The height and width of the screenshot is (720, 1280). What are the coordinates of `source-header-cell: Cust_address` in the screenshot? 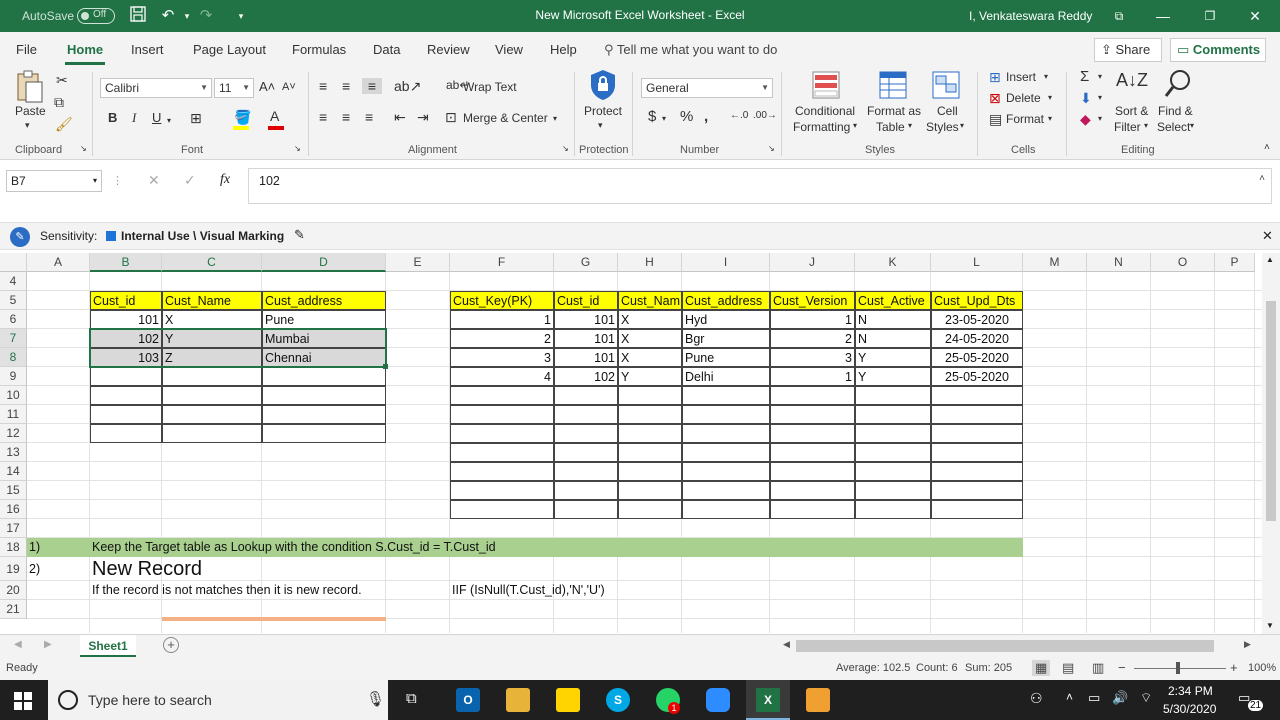 It's located at (324, 300).